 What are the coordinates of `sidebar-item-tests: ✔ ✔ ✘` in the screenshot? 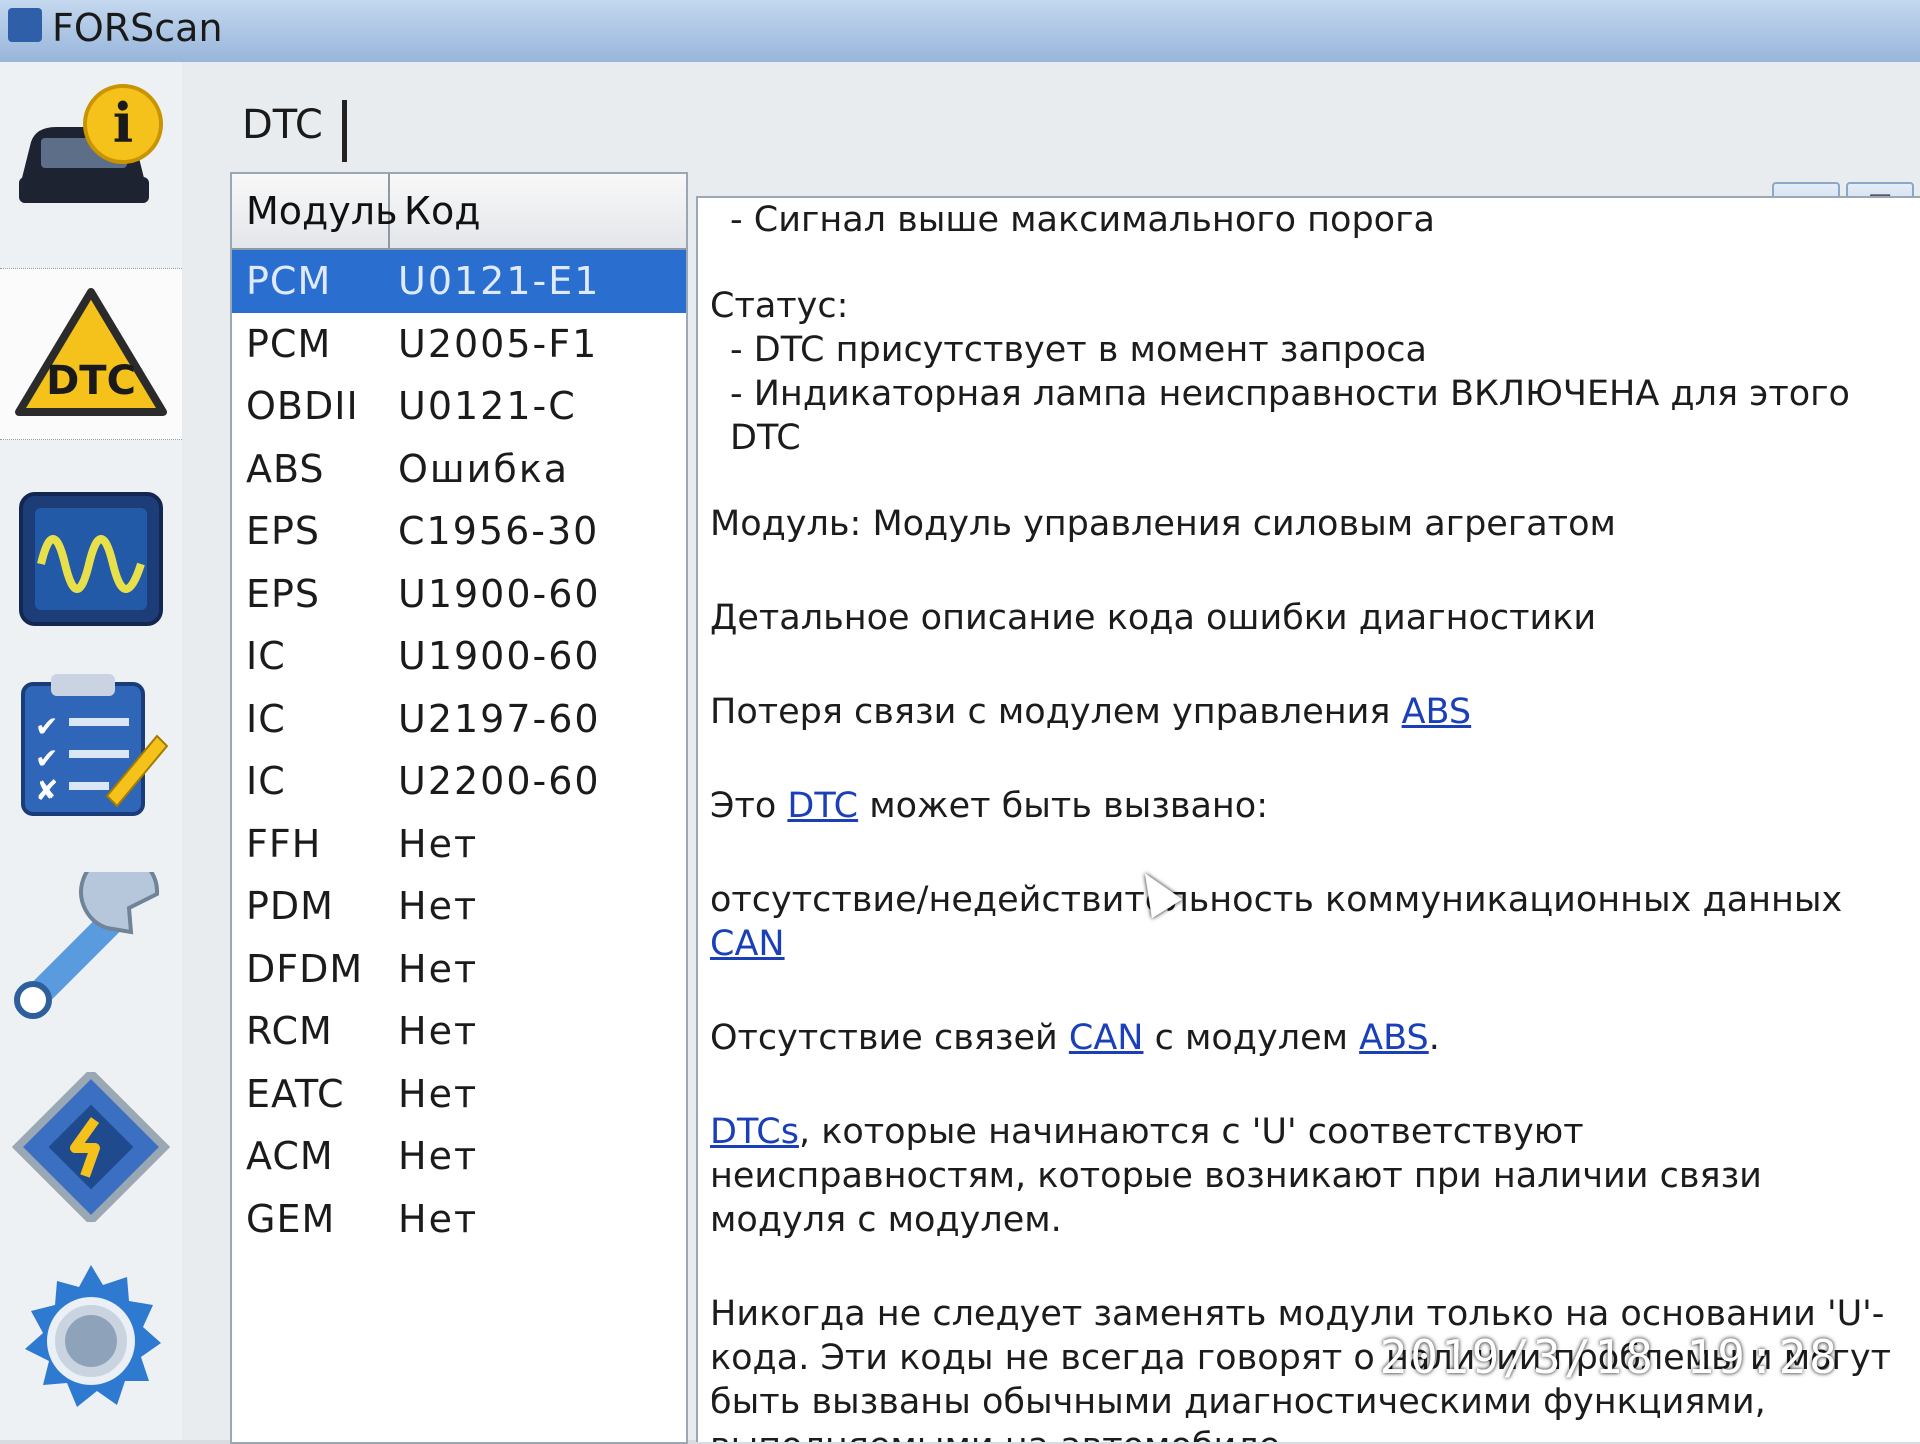 It's located at (91, 745).